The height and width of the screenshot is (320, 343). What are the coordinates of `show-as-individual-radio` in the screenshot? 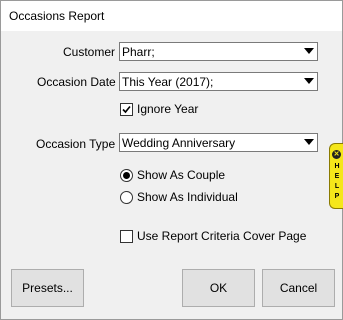 It's located at (126, 197).